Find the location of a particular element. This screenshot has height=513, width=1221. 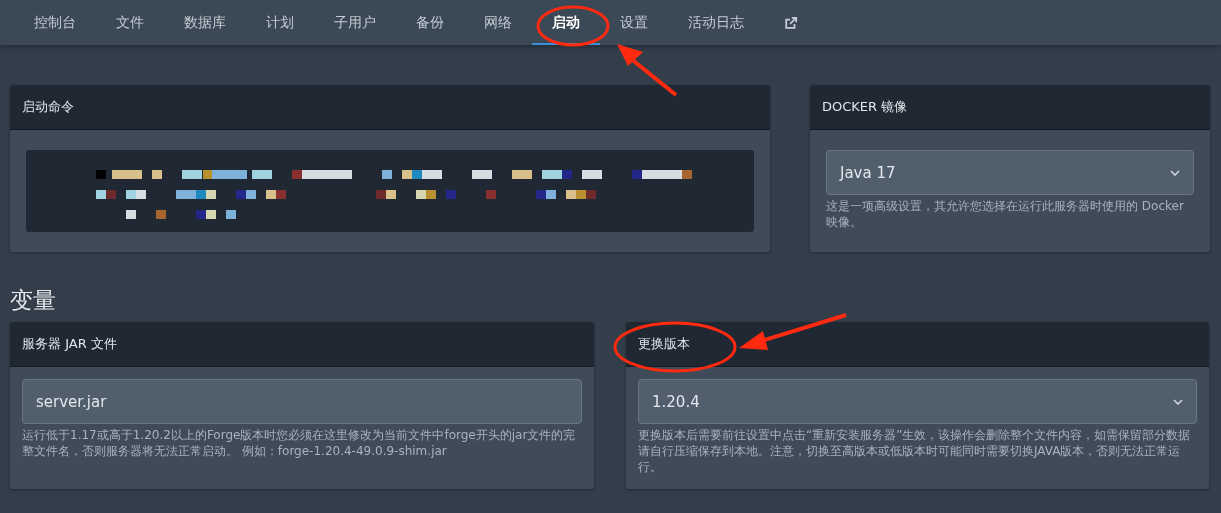

nav-tab: 子用户 is located at coordinates (355, 22).